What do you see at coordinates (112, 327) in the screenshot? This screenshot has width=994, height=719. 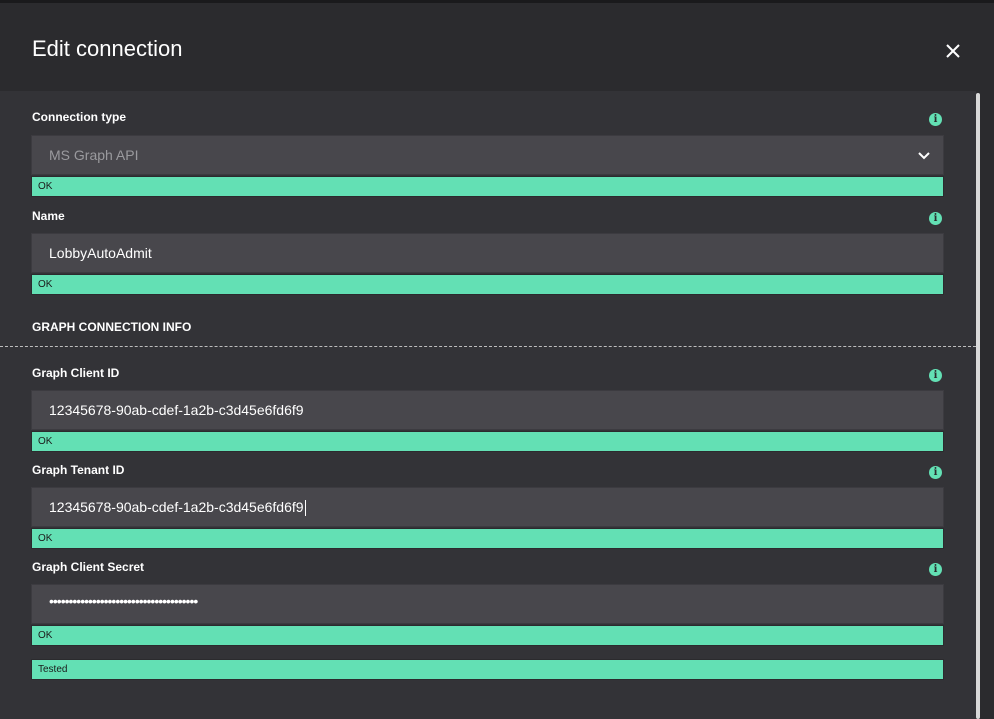 I see `graph-connection-info-heading: GRAPH CONNECTION INFO` at bounding box center [112, 327].